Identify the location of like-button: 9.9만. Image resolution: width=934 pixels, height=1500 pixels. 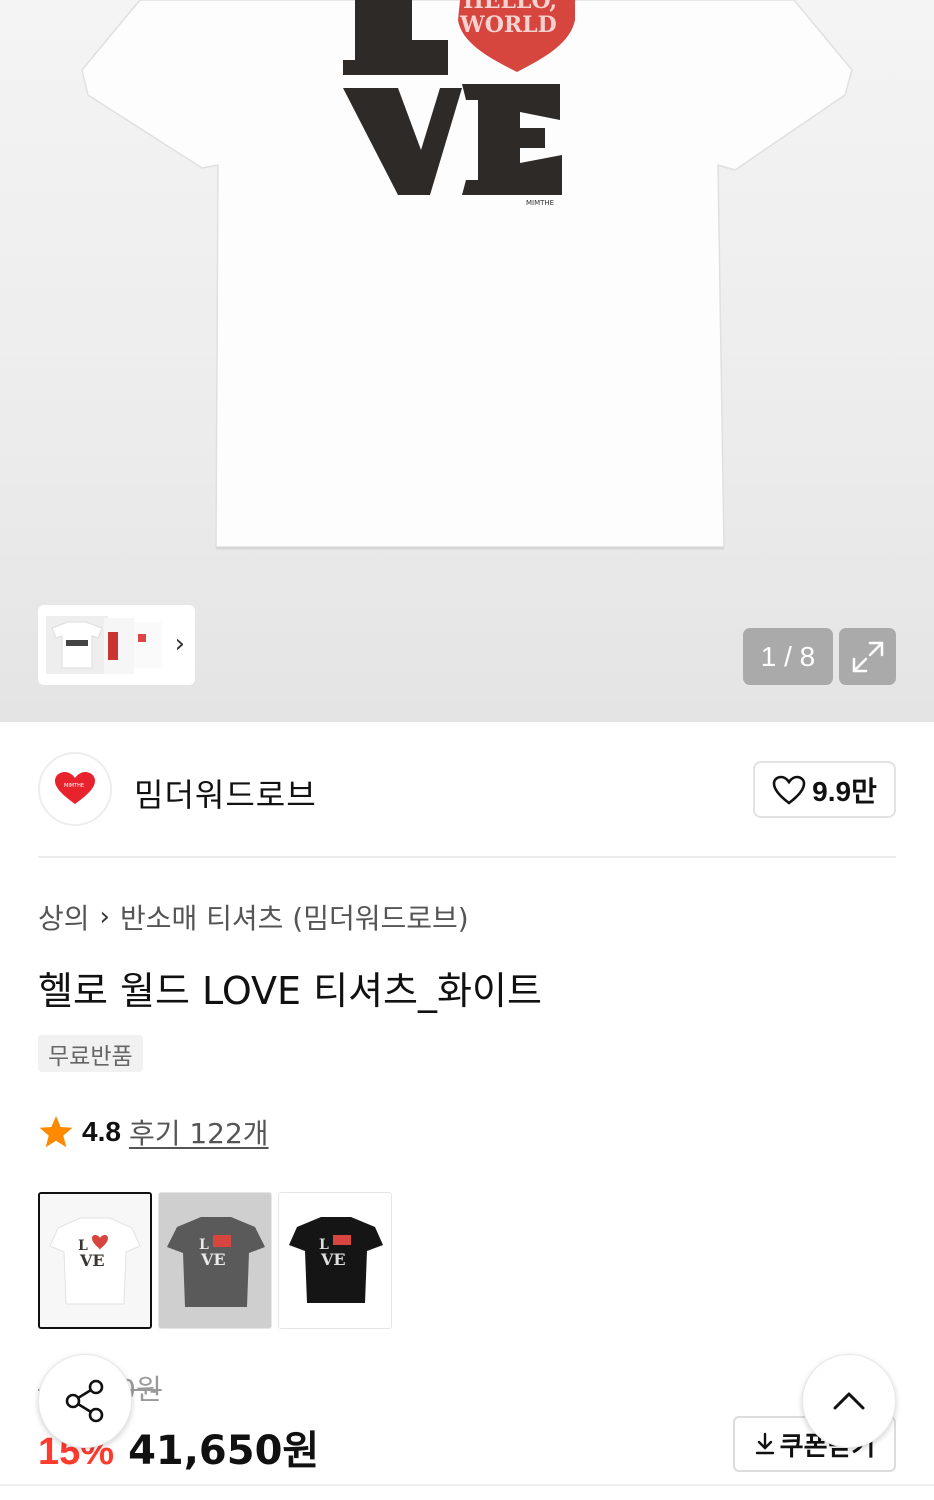
(824, 789).